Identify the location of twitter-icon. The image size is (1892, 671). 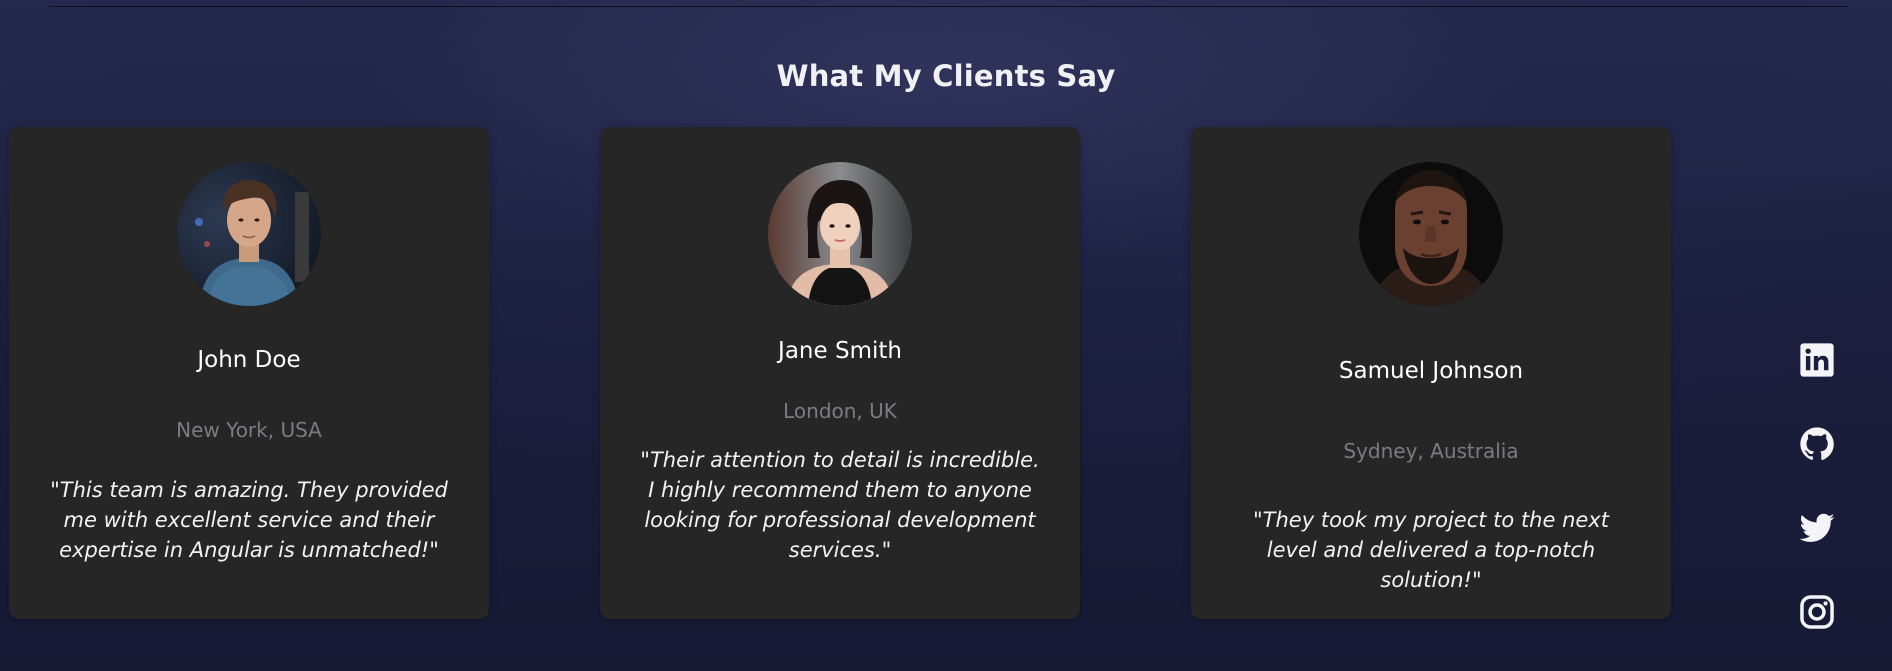
(1817, 527).